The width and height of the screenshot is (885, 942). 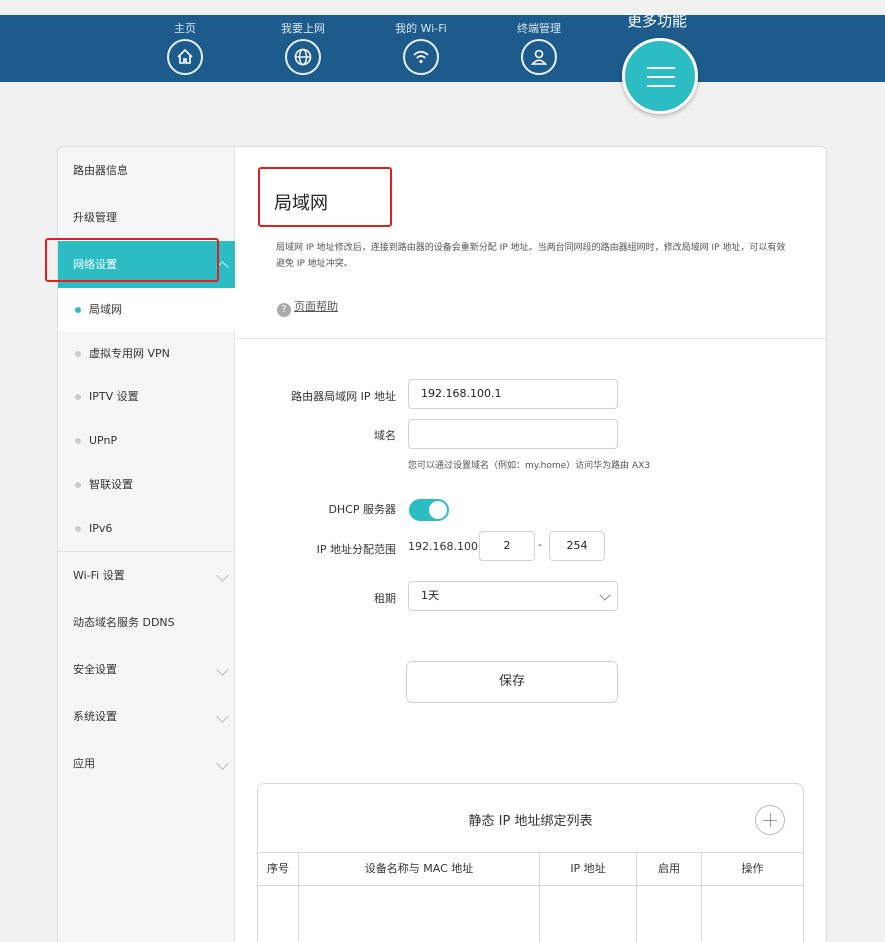 What do you see at coordinates (129, 353) in the screenshot?
I see `sidebar-subitem-label: 虚拟专用网 VPN` at bounding box center [129, 353].